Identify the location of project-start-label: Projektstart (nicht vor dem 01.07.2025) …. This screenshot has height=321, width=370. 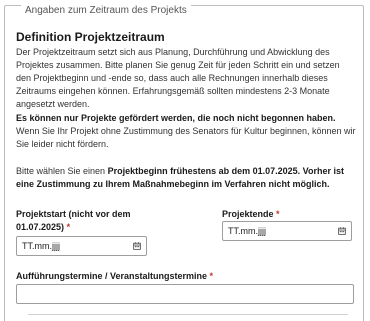
(73, 221).